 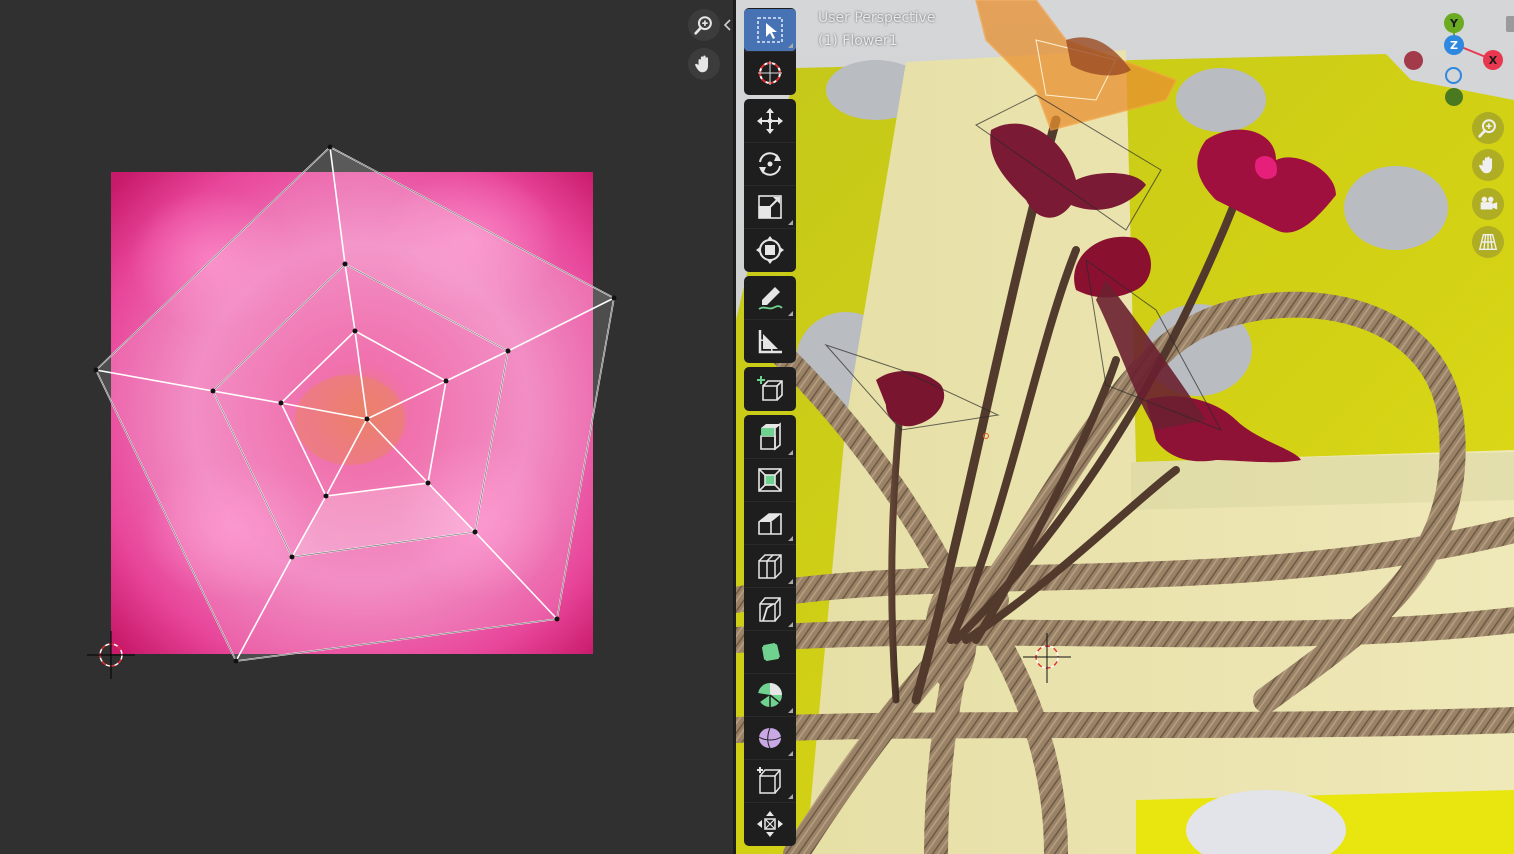 I want to click on inset-icon, so click(x=770, y=480).